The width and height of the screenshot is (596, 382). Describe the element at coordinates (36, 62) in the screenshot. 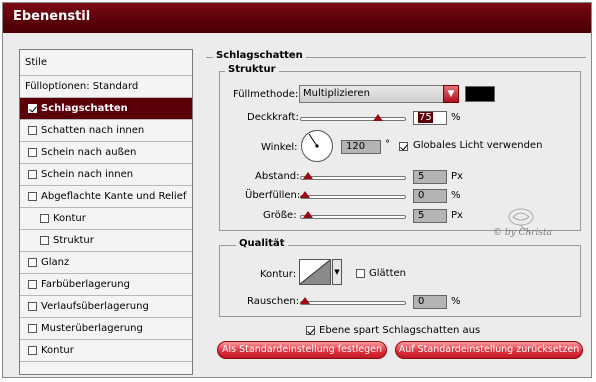

I see `sidebar-header-label: Stile` at that location.